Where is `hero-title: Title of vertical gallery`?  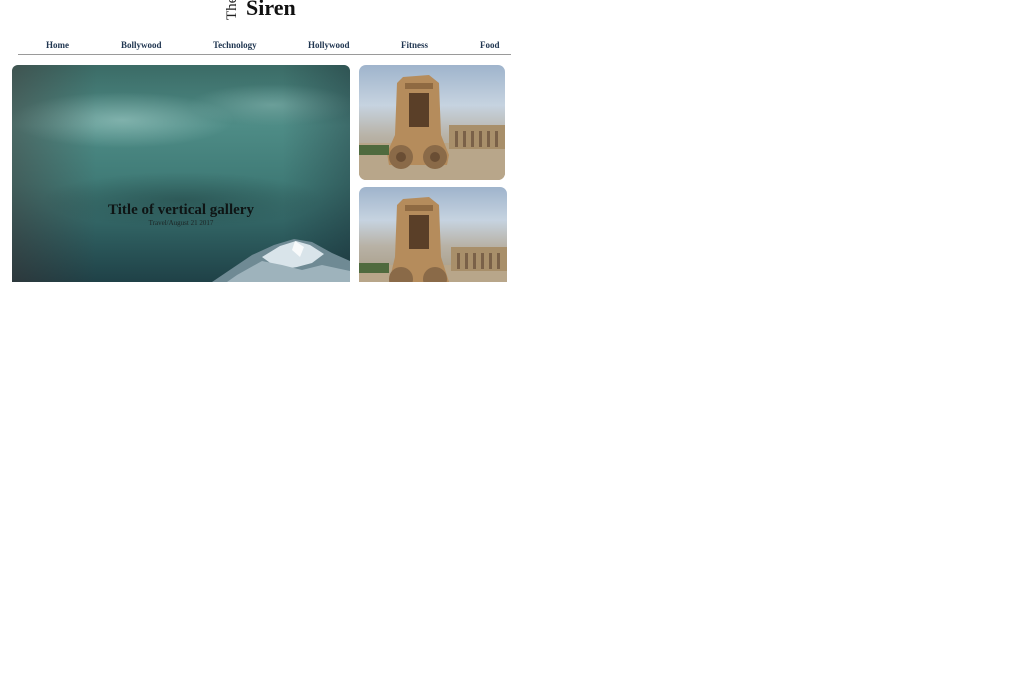
hero-title: Title of vertical gallery is located at coordinates (181, 210).